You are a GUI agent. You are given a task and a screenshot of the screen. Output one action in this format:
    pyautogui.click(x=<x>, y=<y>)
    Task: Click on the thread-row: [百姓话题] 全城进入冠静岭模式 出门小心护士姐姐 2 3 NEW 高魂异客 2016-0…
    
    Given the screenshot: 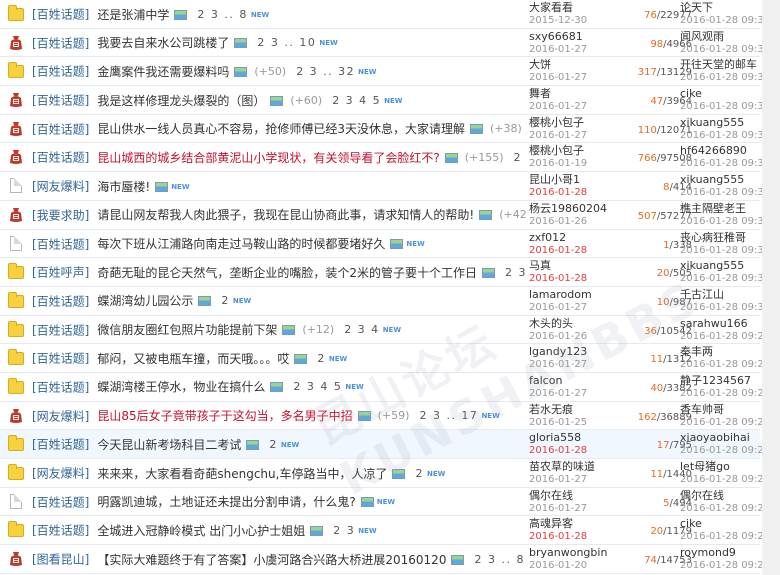 What is the action you would take?
    pyautogui.click(x=385, y=531)
    